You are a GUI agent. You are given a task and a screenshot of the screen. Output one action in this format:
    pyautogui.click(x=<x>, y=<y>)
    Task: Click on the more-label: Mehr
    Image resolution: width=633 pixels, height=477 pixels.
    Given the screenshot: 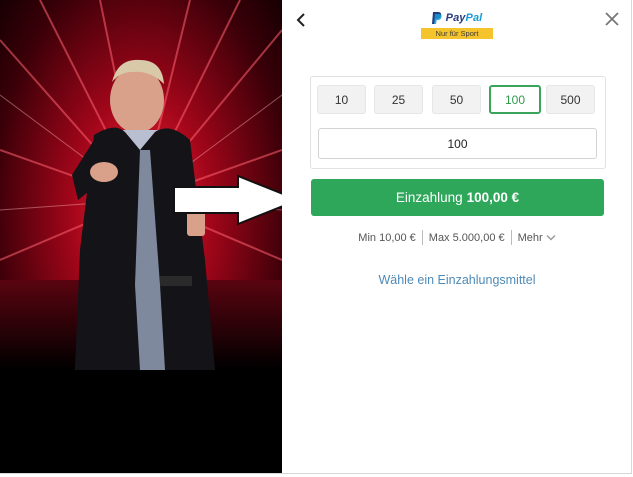 What is the action you would take?
    pyautogui.click(x=530, y=237)
    